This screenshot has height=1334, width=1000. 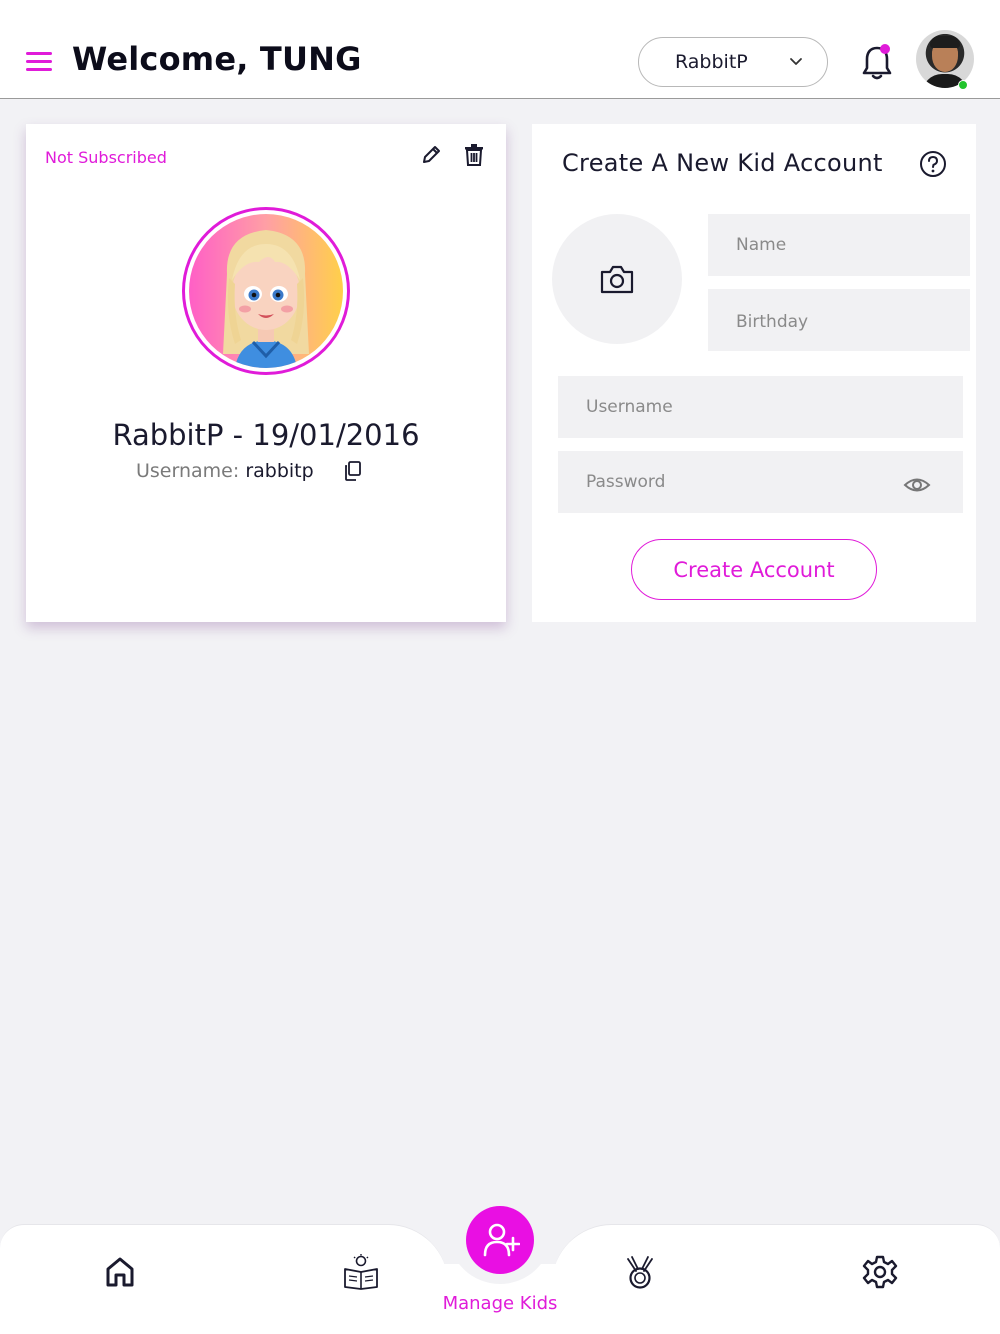 What do you see at coordinates (711, 62) in the screenshot?
I see `kid-selector-value: RabbitP` at bounding box center [711, 62].